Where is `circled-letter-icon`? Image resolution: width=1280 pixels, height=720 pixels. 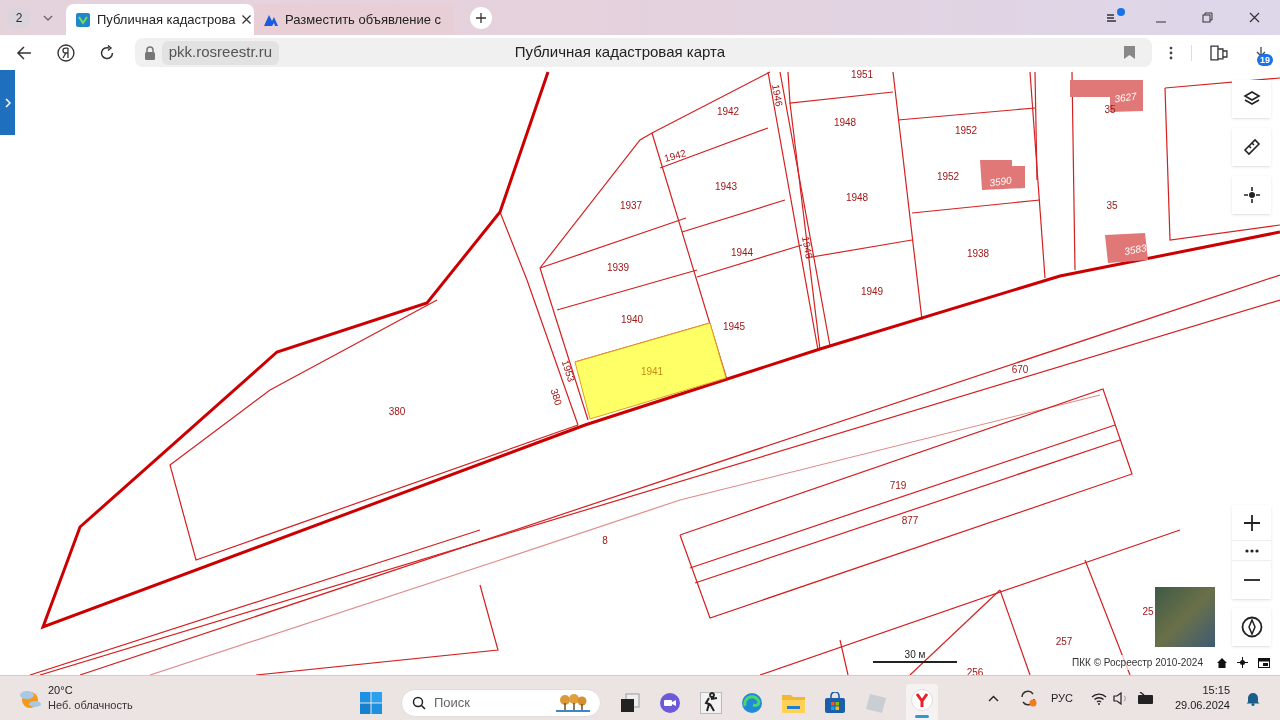
circled-letter-icon is located at coordinates (65, 52).